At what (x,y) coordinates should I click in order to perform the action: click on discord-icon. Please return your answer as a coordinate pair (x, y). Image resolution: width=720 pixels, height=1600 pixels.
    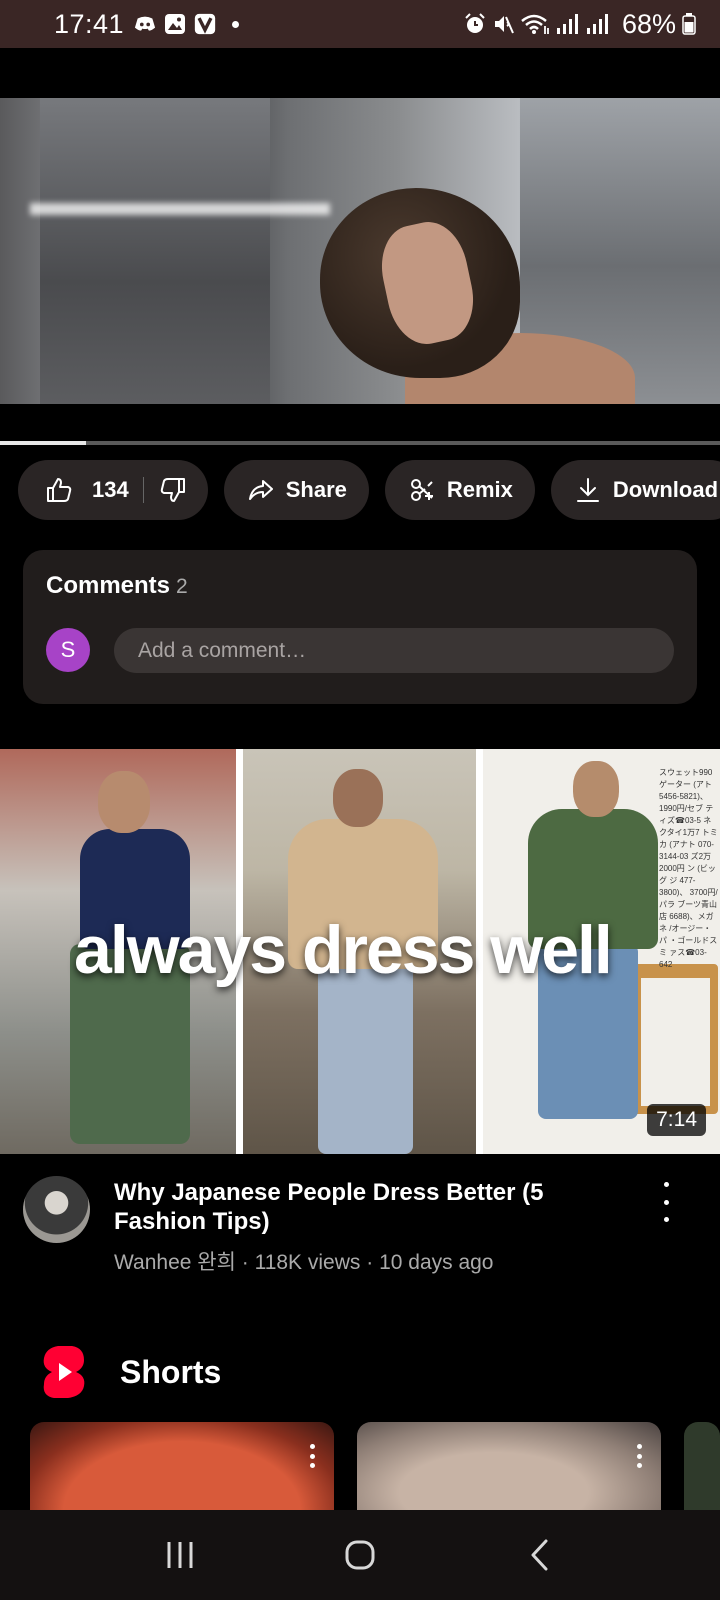
    Looking at the image, I should click on (145, 24).